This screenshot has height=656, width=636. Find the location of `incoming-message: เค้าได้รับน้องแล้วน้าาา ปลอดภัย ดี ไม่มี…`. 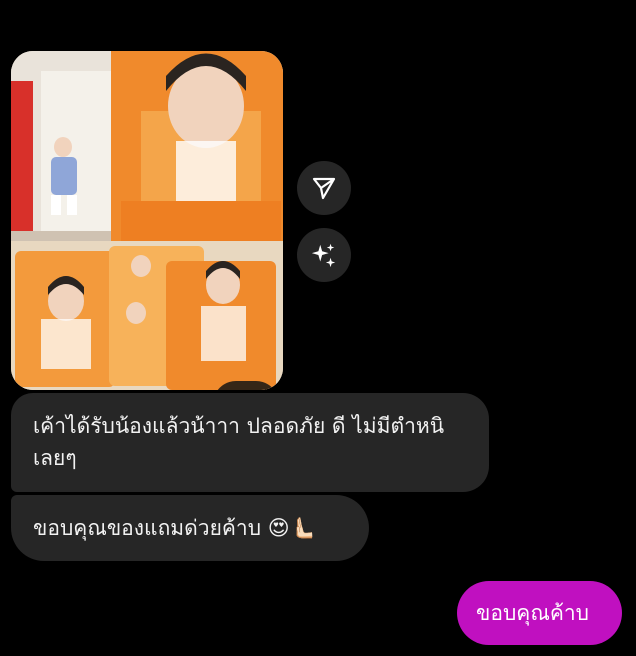

incoming-message: เค้าได้รับน้องแล้วน้าาา ปลอดภัย ดี ไม่มี… is located at coordinates (250, 442).